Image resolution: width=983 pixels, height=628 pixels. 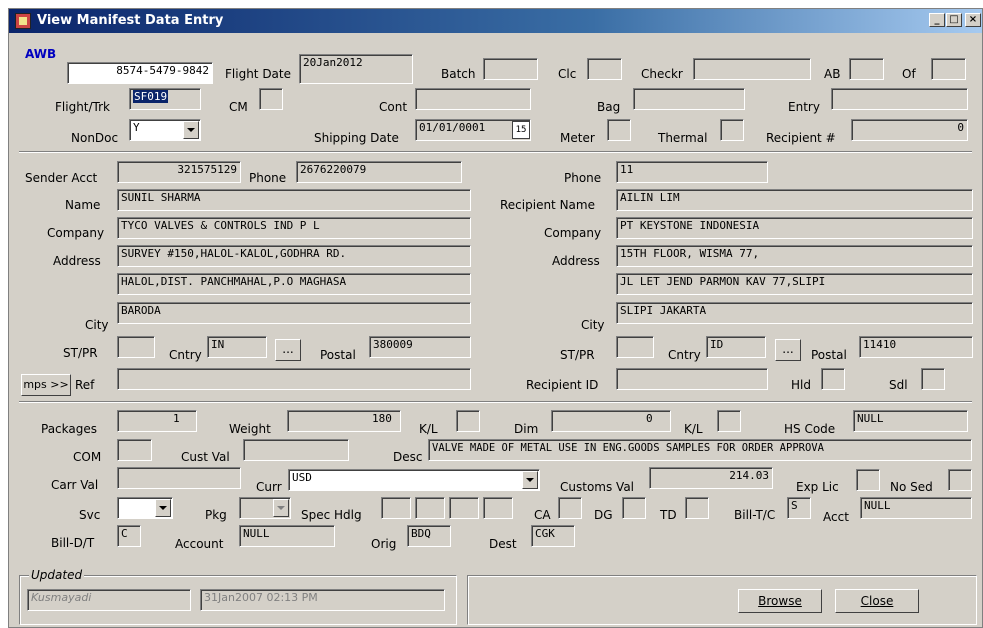 What do you see at coordinates (909, 130) in the screenshot?
I see `recipient-num-field: 0` at bounding box center [909, 130].